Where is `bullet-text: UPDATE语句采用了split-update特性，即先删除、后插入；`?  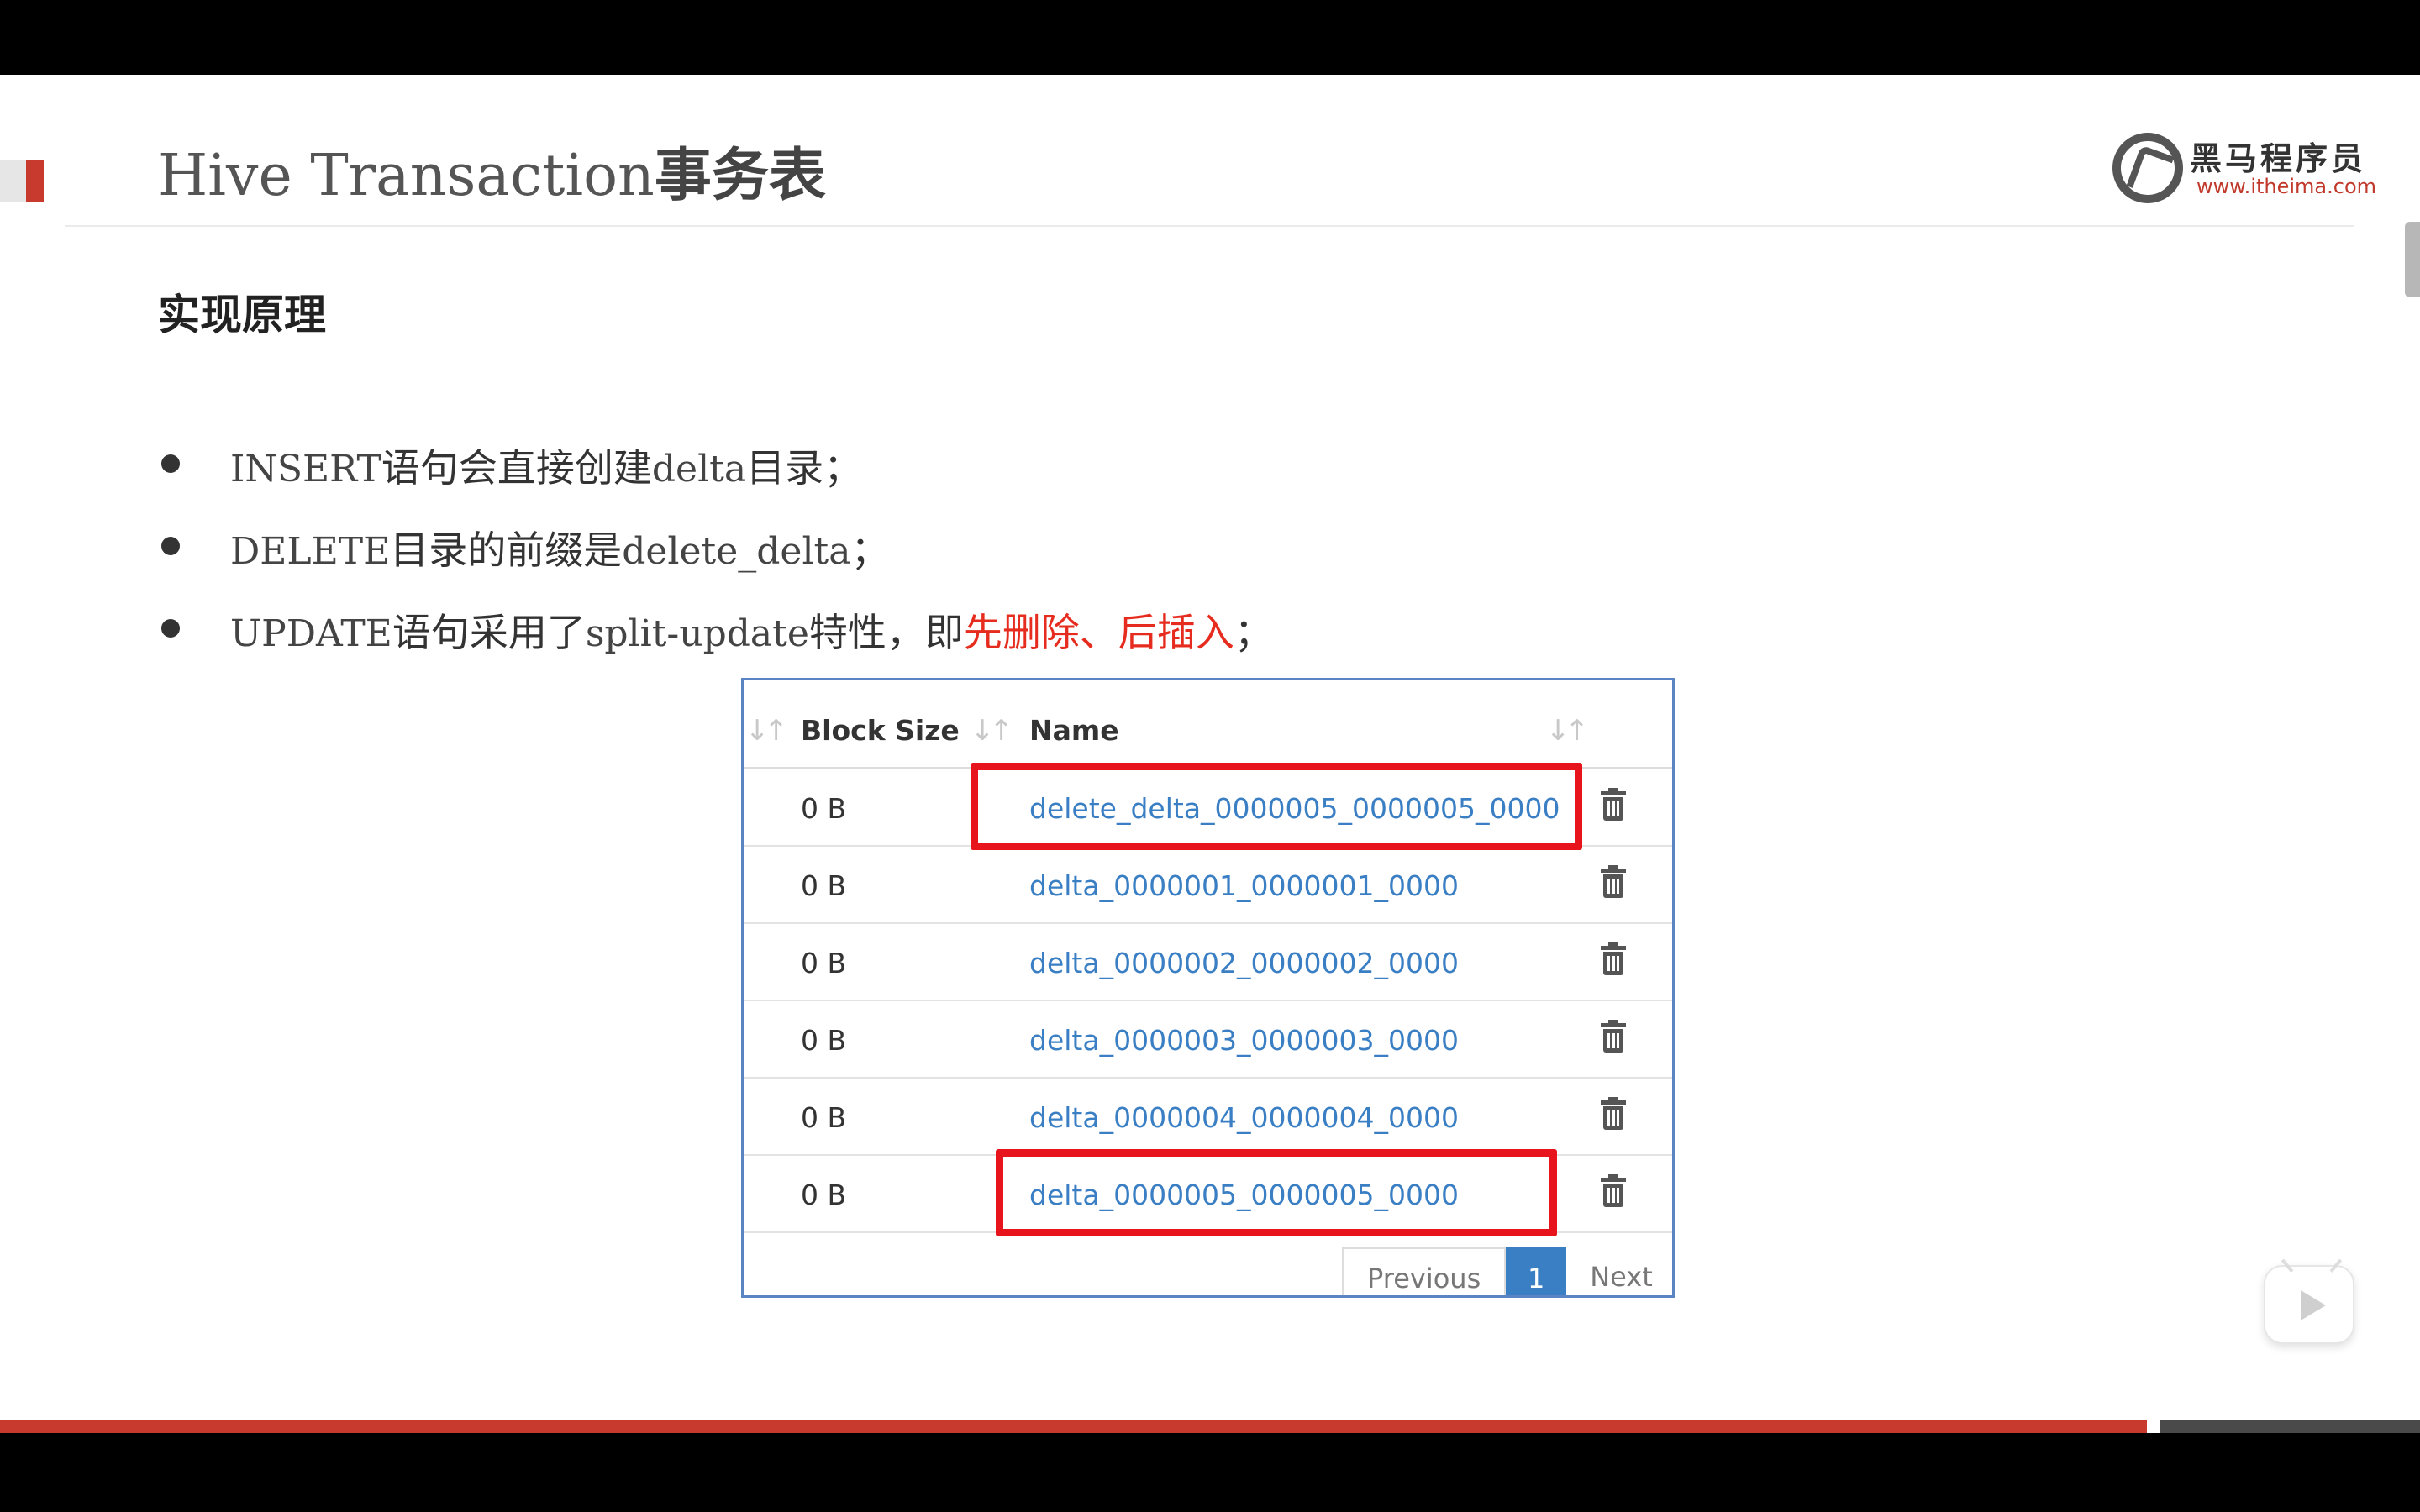
bullet-text: UPDATE语句采用了split-update特性，即先删除、后插入； is located at coordinates (751, 630).